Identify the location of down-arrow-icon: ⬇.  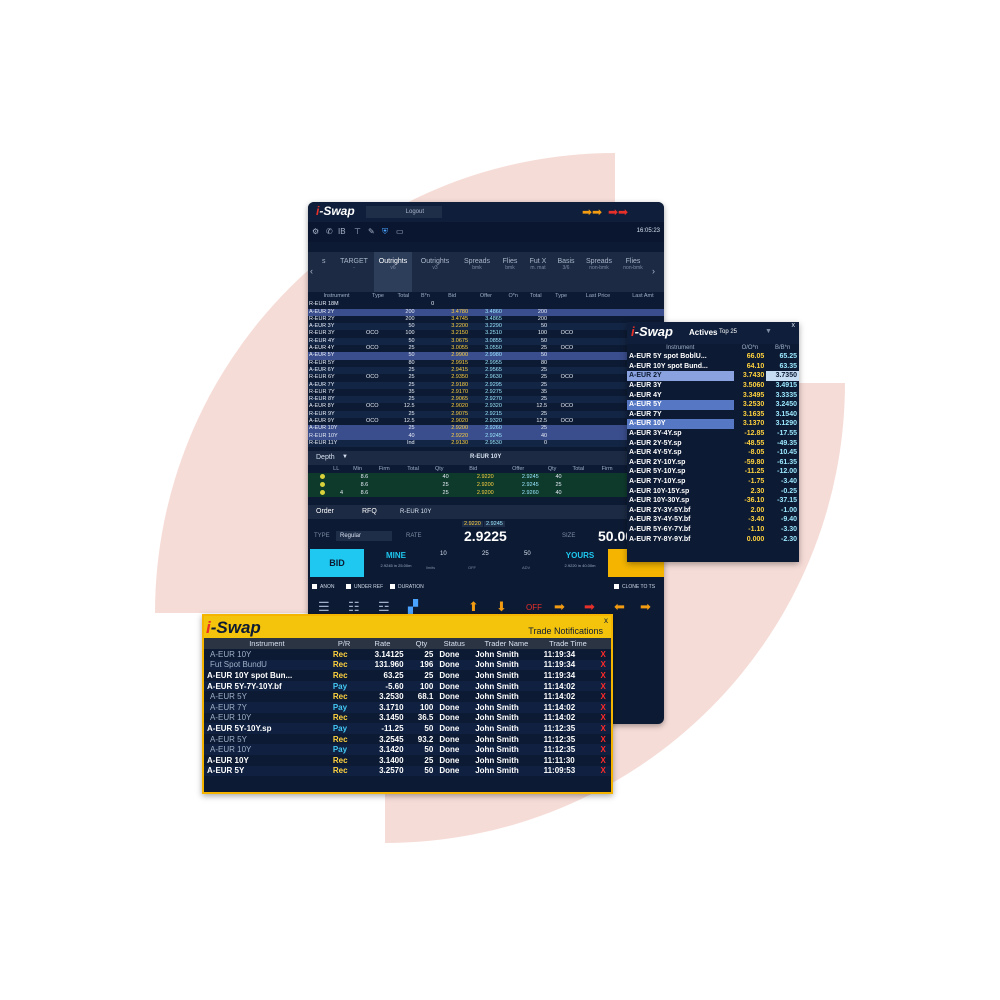
(501, 607).